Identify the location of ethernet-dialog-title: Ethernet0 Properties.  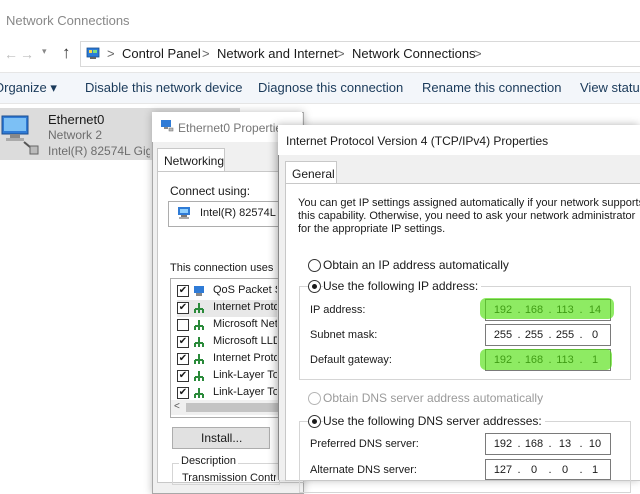
(233, 128).